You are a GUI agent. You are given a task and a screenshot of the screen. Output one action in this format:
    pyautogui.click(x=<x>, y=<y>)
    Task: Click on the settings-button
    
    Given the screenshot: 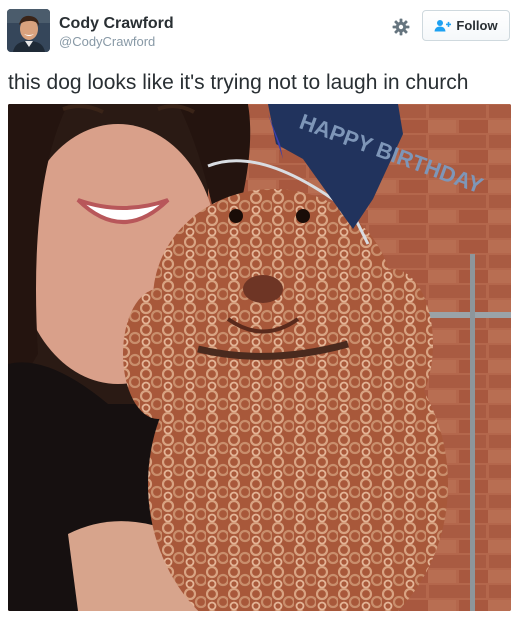 What is the action you would take?
    pyautogui.click(x=401, y=27)
    